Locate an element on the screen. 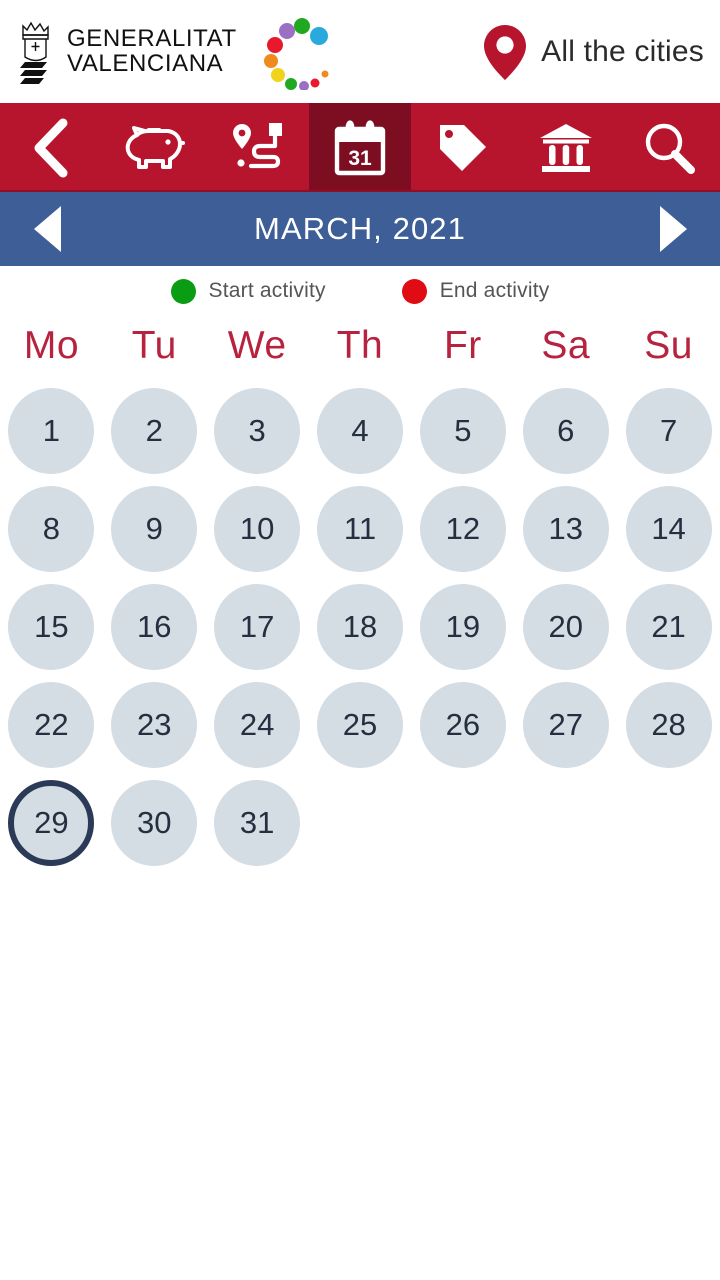  chevron-left-icon is located at coordinates (51, 148).